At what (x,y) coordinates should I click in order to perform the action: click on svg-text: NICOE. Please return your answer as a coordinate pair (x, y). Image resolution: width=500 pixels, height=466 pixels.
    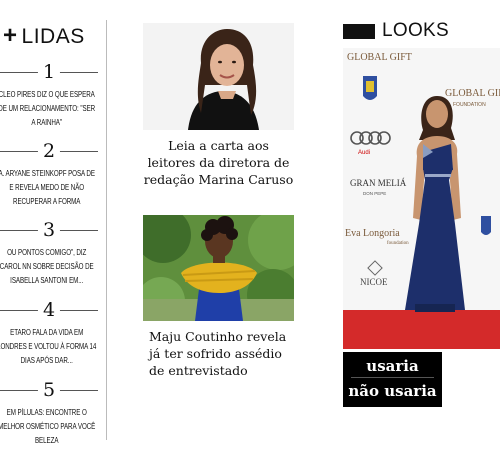
    Looking at the image, I should click on (374, 282).